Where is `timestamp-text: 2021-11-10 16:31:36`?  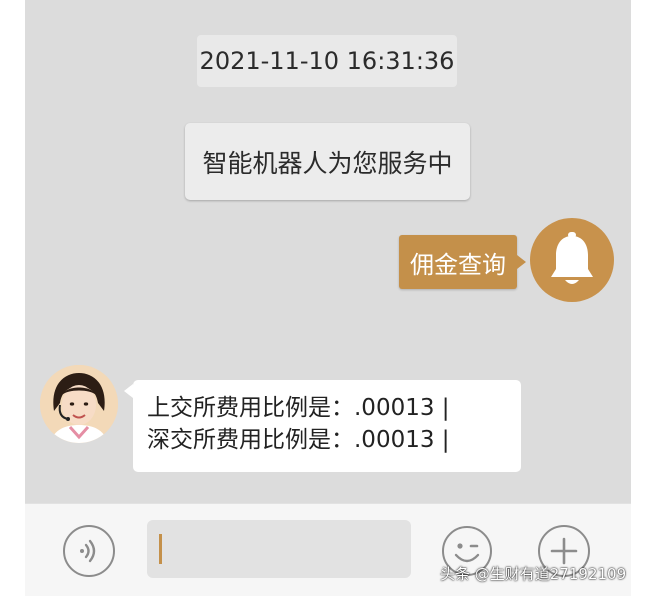 timestamp-text: 2021-11-10 16:31:36 is located at coordinates (327, 61).